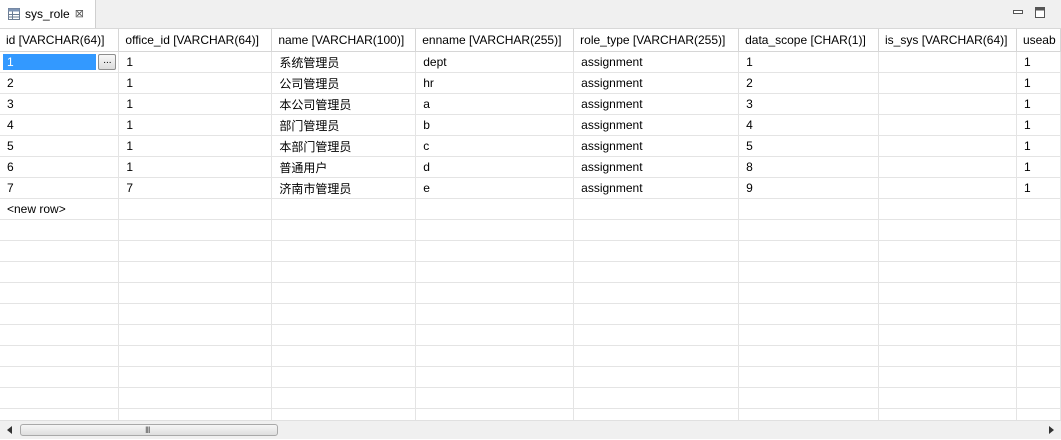 This screenshot has width=1061, height=440. Describe the element at coordinates (10, 430) in the screenshot. I see `scroll-left-icon` at that location.